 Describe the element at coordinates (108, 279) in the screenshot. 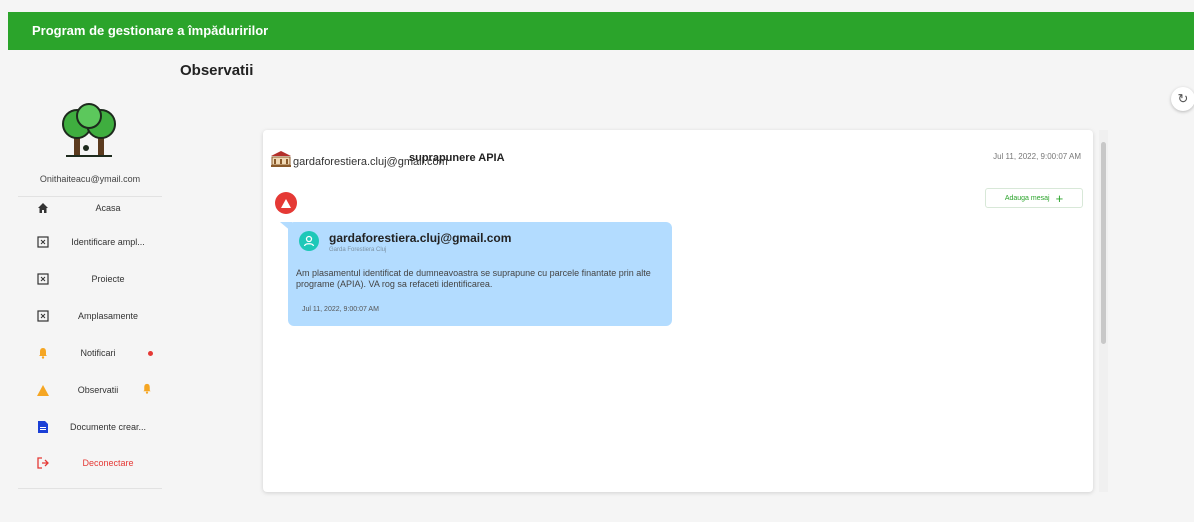

I see `sidebar-item-label: Proiecte` at that location.